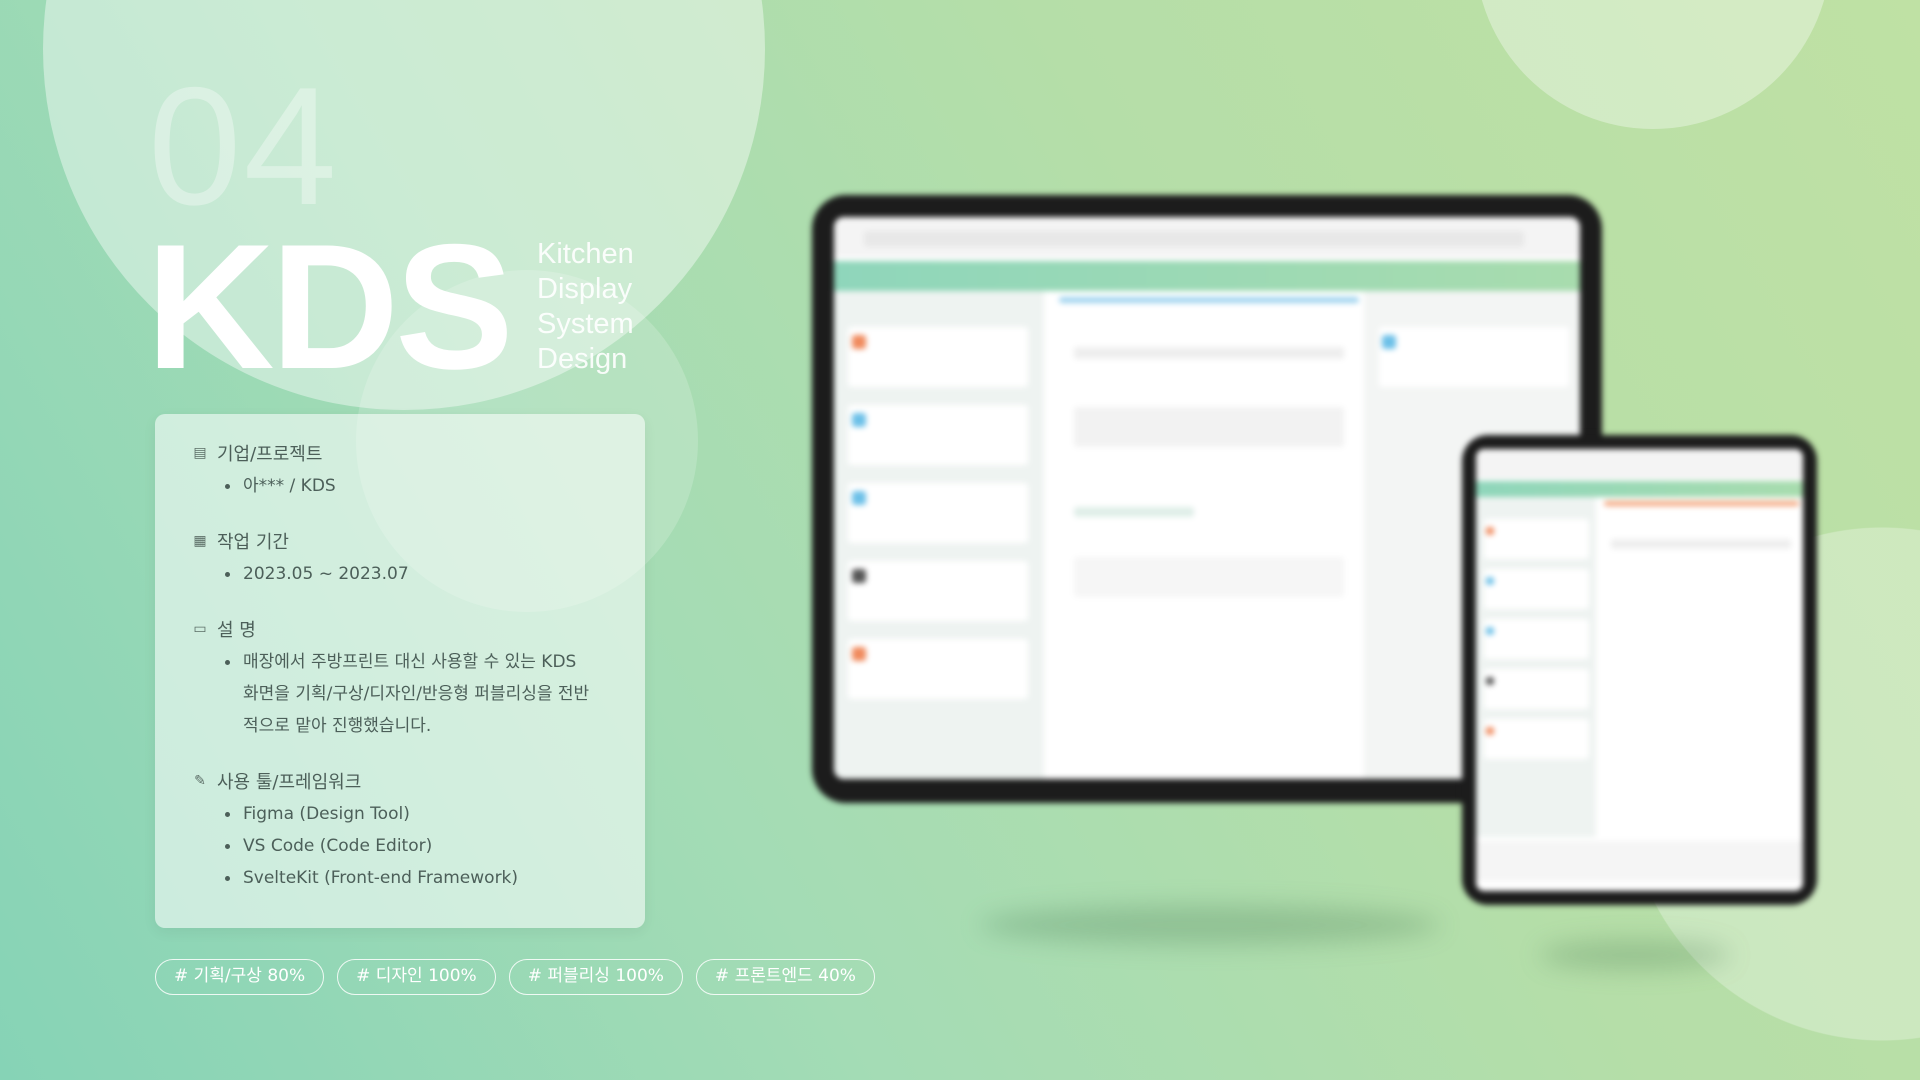 The image size is (1920, 1080). I want to click on subtitle-line: System, so click(585, 324).